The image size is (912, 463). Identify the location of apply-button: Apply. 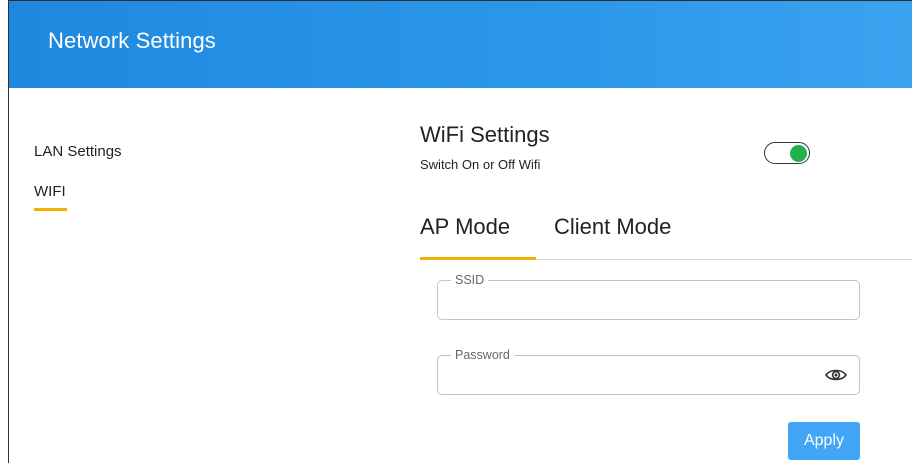
(824, 441).